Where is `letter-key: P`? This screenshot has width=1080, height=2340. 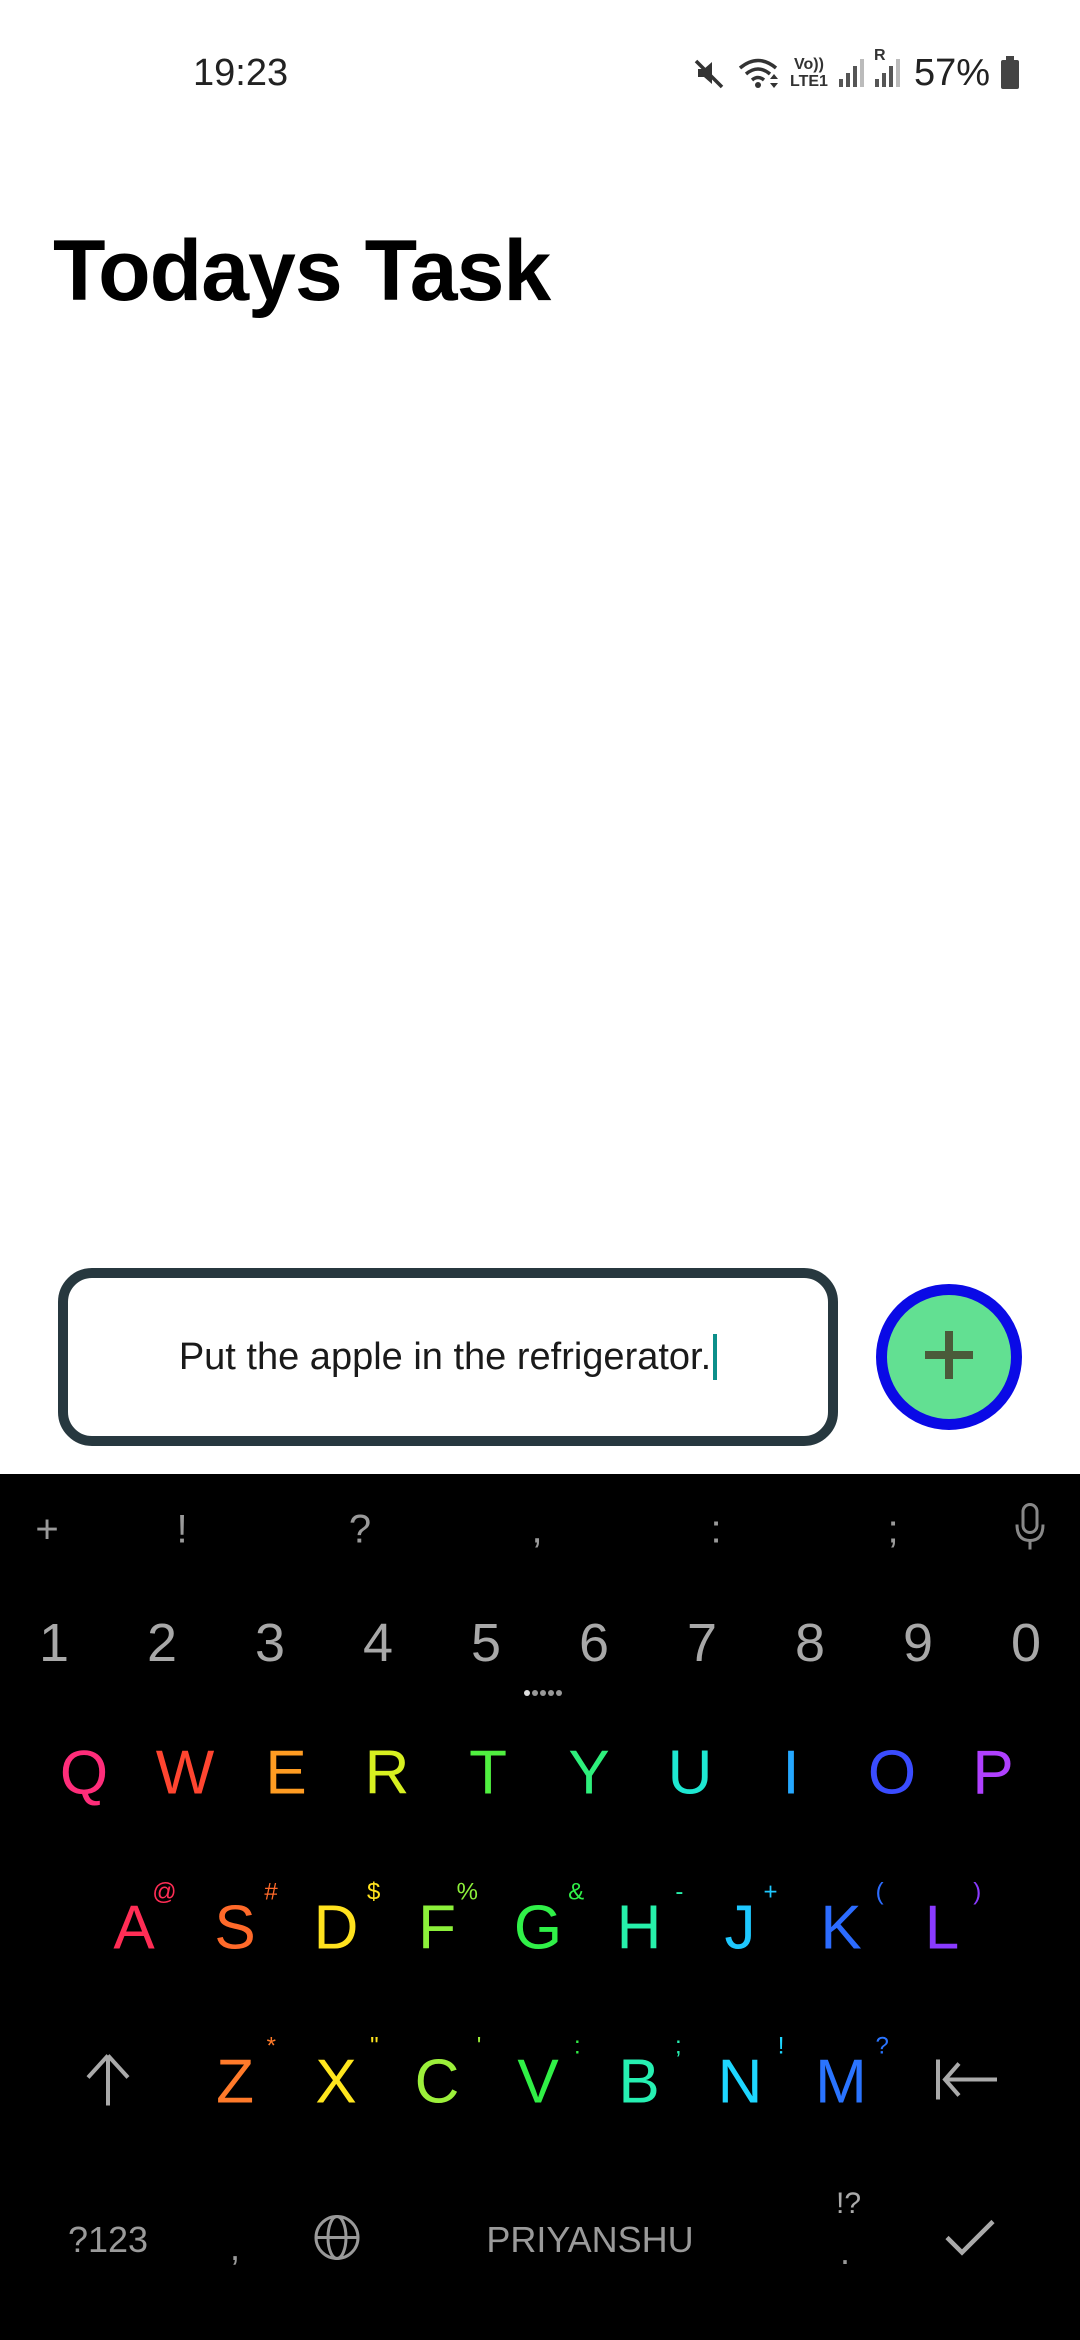 letter-key: P is located at coordinates (992, 1773).